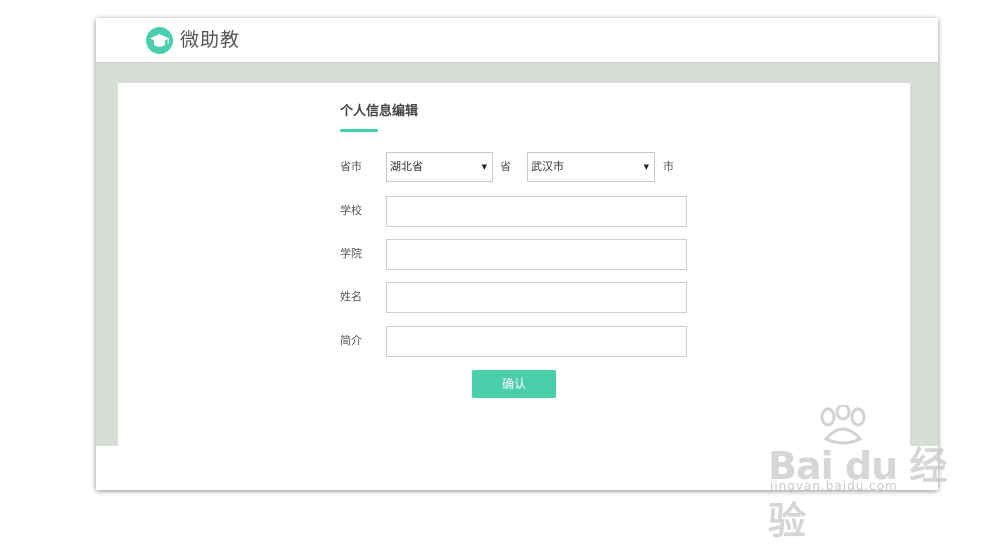  I want to click on form-title: 个人信息编辑, so click(379, 111).